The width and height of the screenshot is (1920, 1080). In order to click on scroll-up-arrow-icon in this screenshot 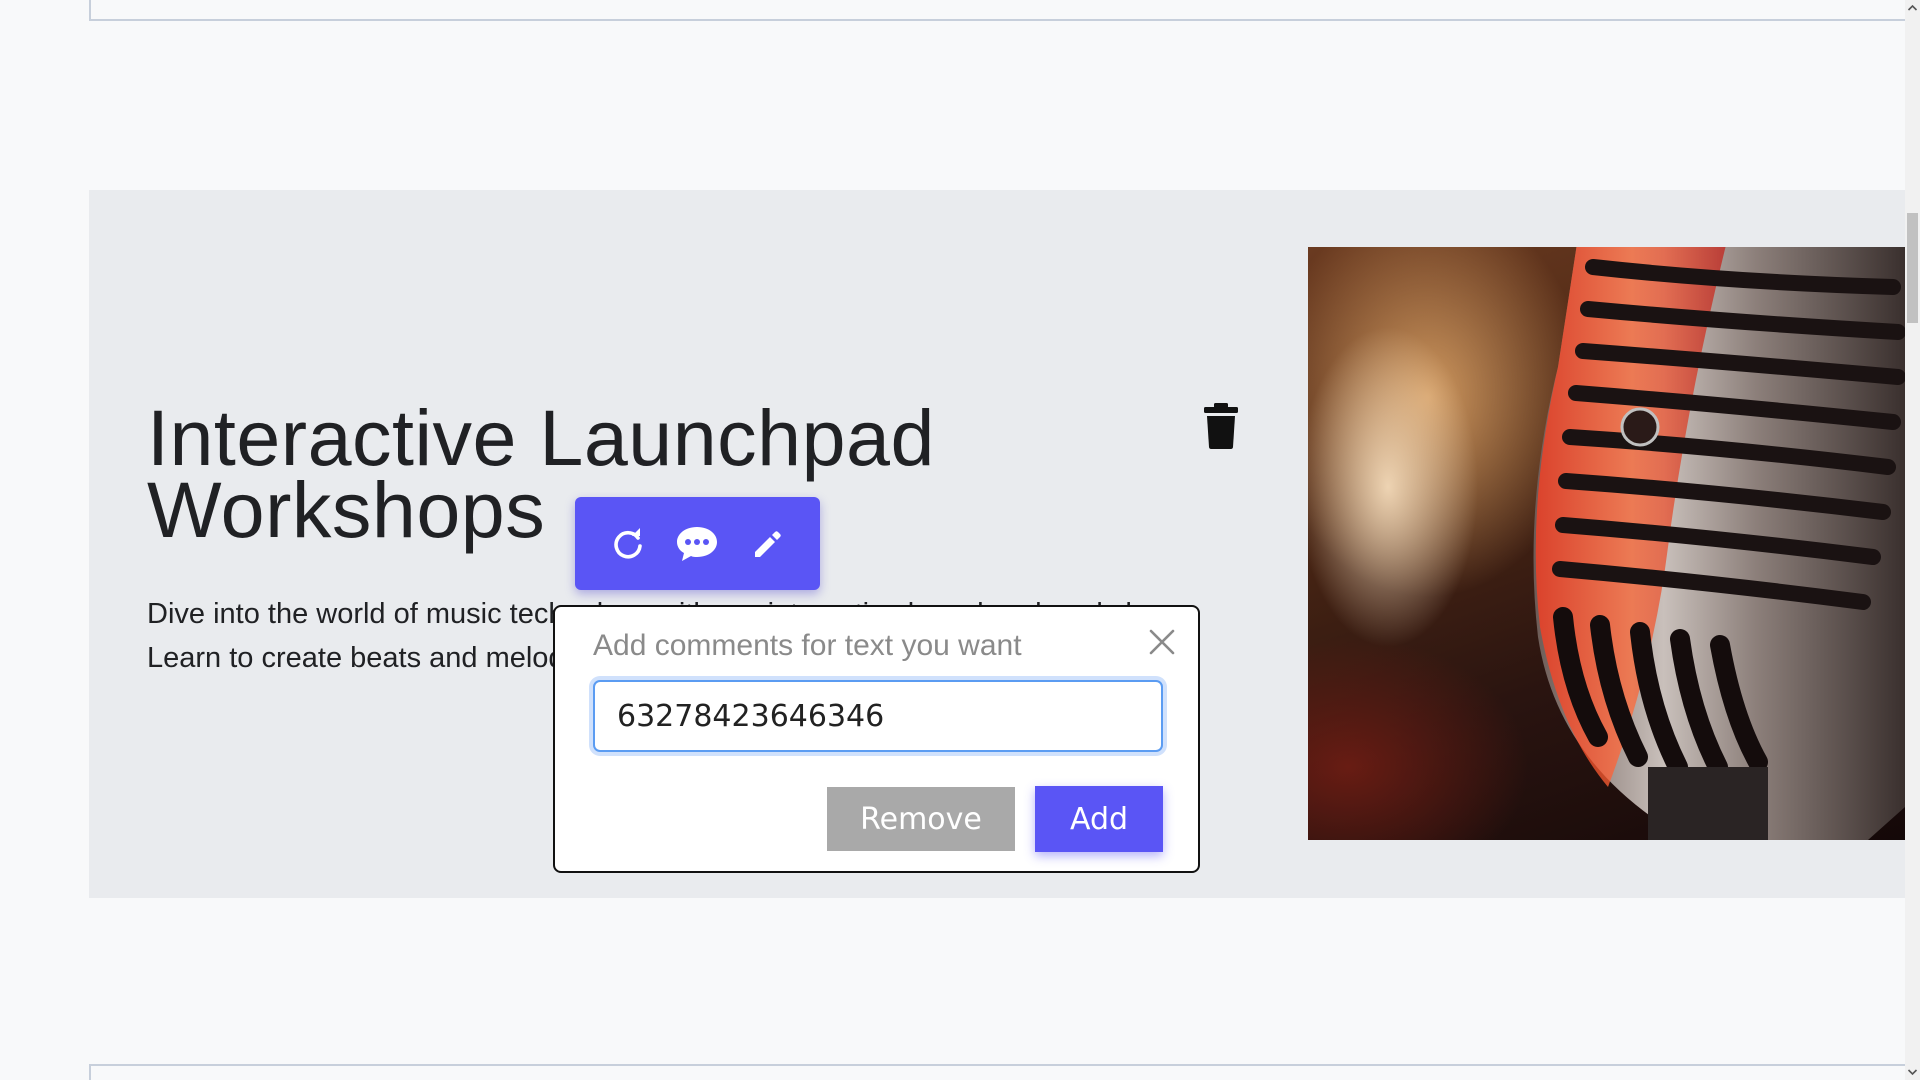, I will do `click(1912, 8)`.